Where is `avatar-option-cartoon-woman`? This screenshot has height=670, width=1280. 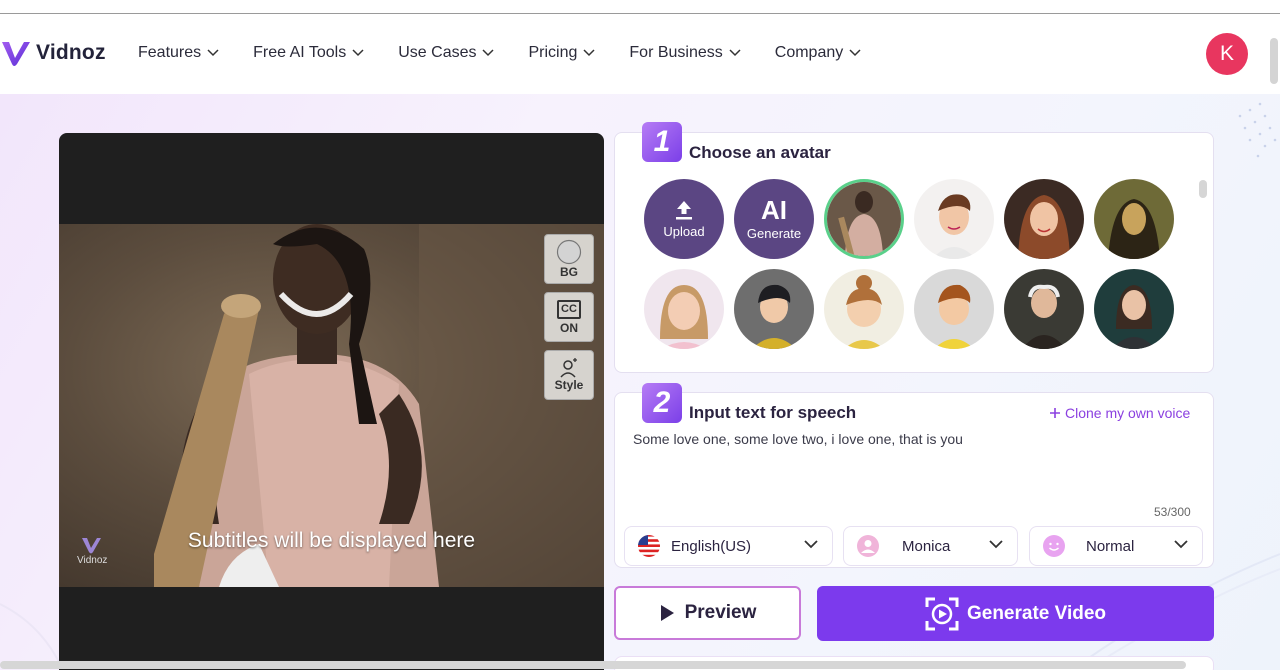 avatar-option-cartoon-woman is located at coordinates (1044, 219).